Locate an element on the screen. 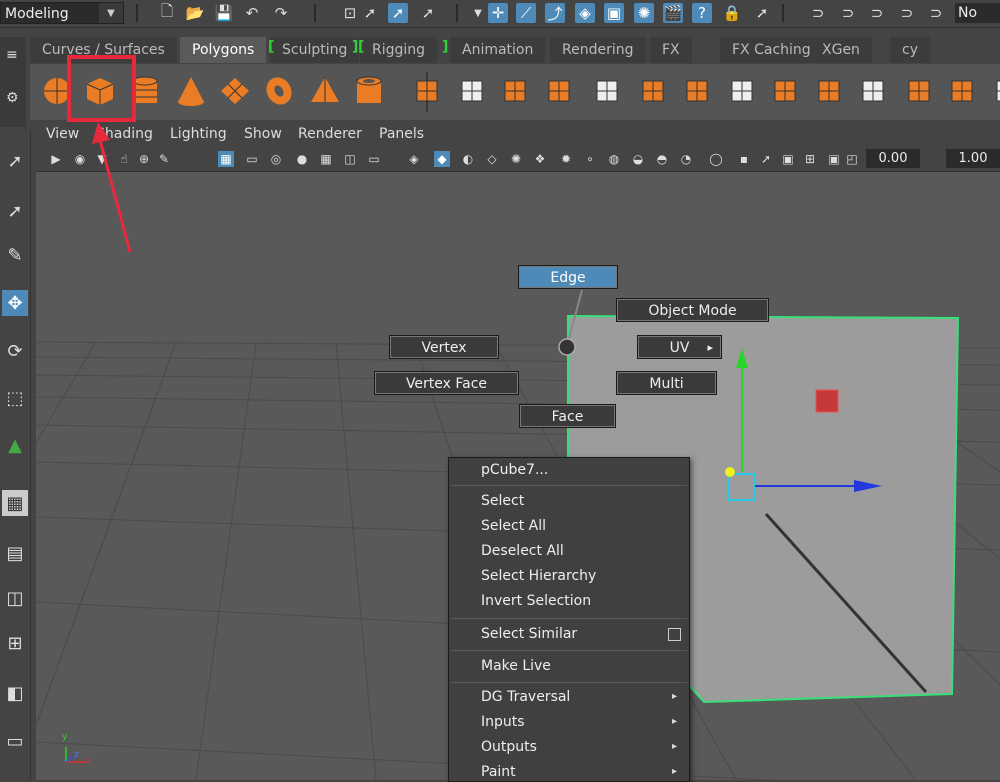 The height and width of the screenshot is (782, 1000). annotation-overlay is located at coordinates (101, 154).